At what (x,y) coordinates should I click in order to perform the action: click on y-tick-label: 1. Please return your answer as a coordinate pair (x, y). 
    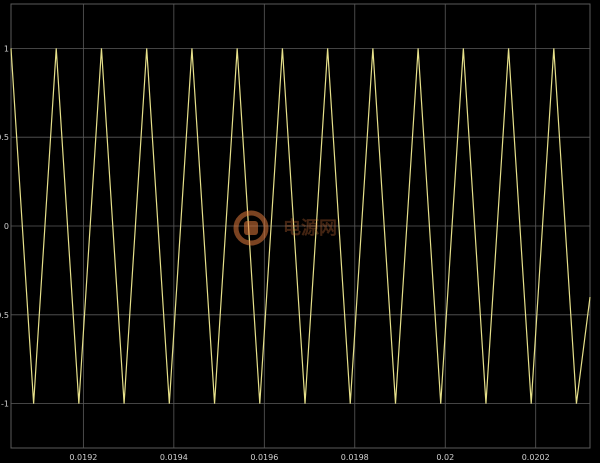
    Looking at the image, I should click on (6, 48).